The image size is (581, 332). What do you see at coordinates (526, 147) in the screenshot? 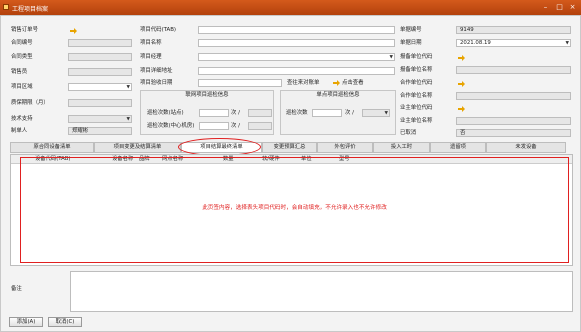
I see `tab-unshipped: 未发设备` at bounding box center [526, 147].